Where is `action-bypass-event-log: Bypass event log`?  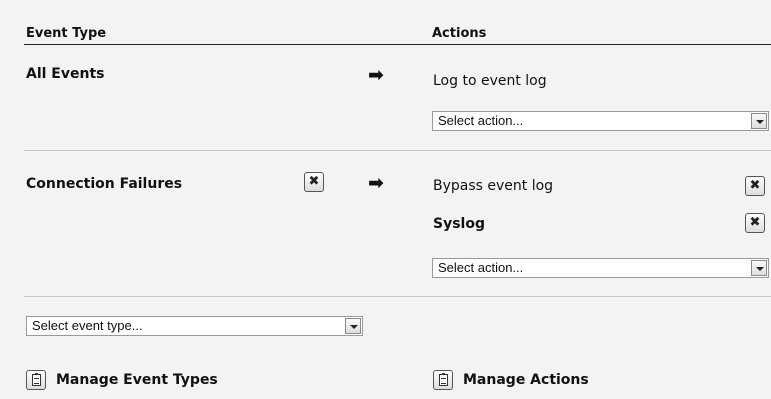 action-bypass-event-log: Bypass event log is located at coordinates (493, 186).